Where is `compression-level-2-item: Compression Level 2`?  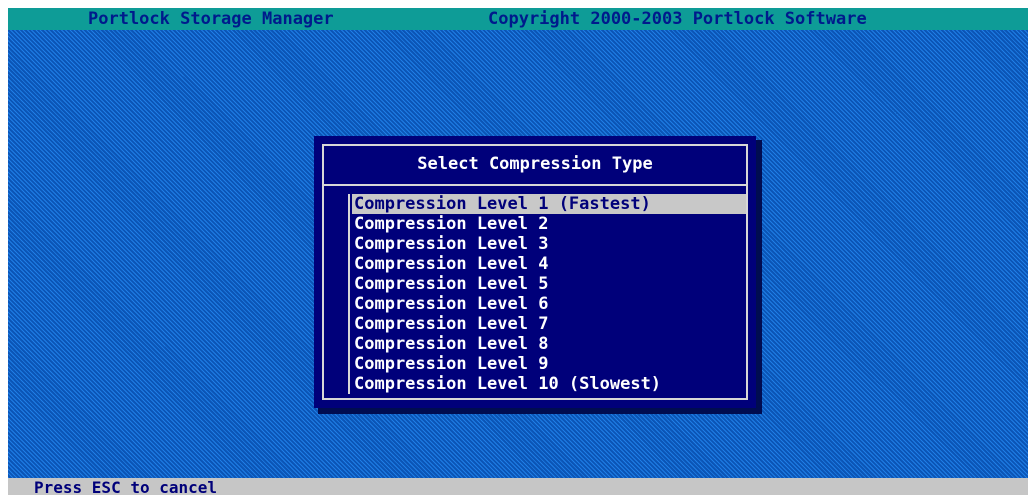
compression-level-2-item: Compression Level 2 is located at coordinates (550, 224).